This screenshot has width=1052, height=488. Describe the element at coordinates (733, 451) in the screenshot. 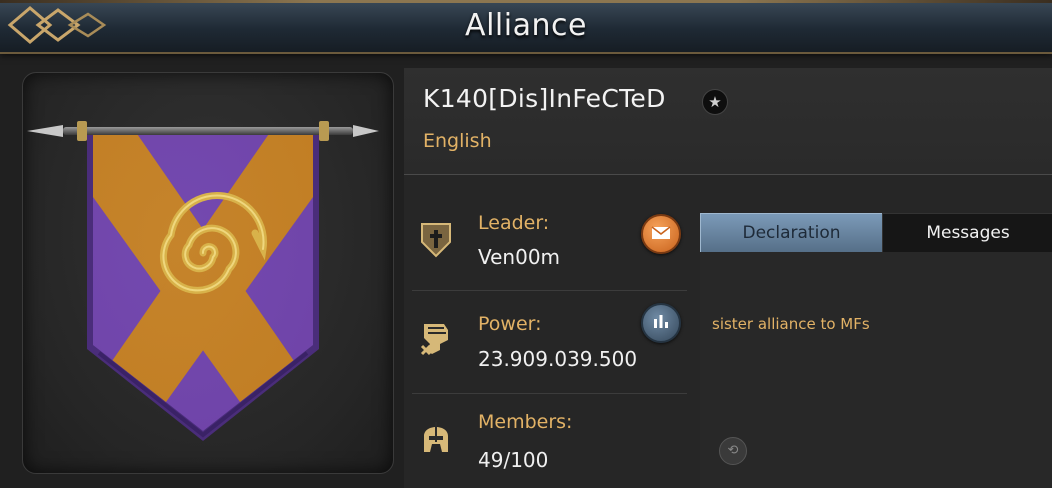

I see `translate-icon: ⟲` at that location.